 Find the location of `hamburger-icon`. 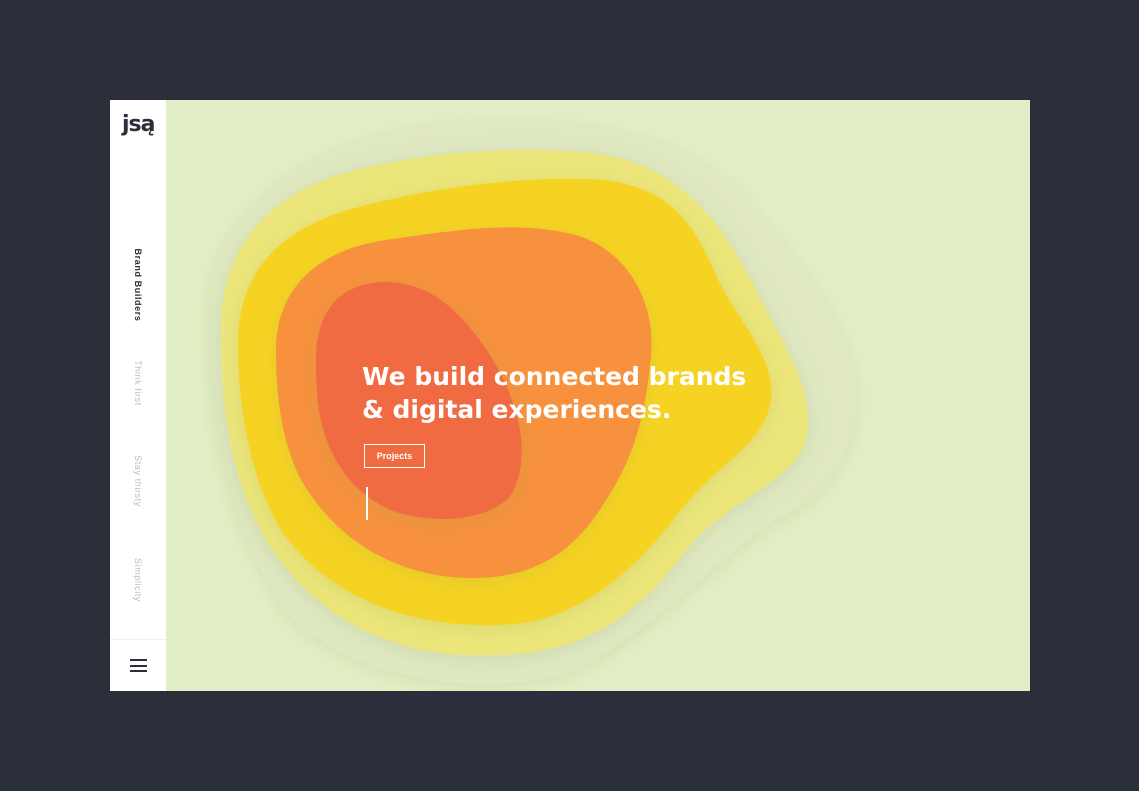

hamburger-icon is located at coordinates (138, 665).